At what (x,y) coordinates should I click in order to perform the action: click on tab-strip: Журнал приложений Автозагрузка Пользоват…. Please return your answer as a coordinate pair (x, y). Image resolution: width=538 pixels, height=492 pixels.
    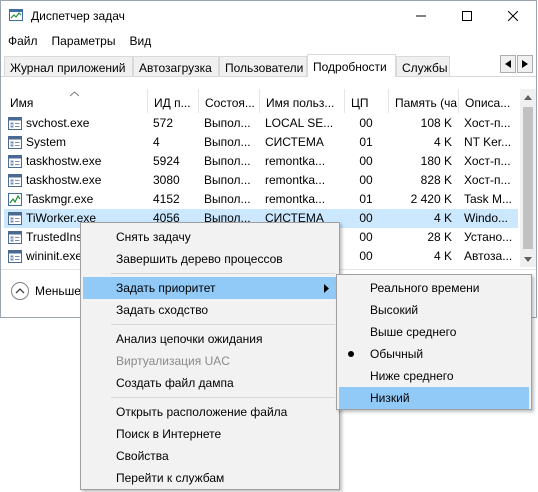
    Looking at the image, I should click on (268, 65).